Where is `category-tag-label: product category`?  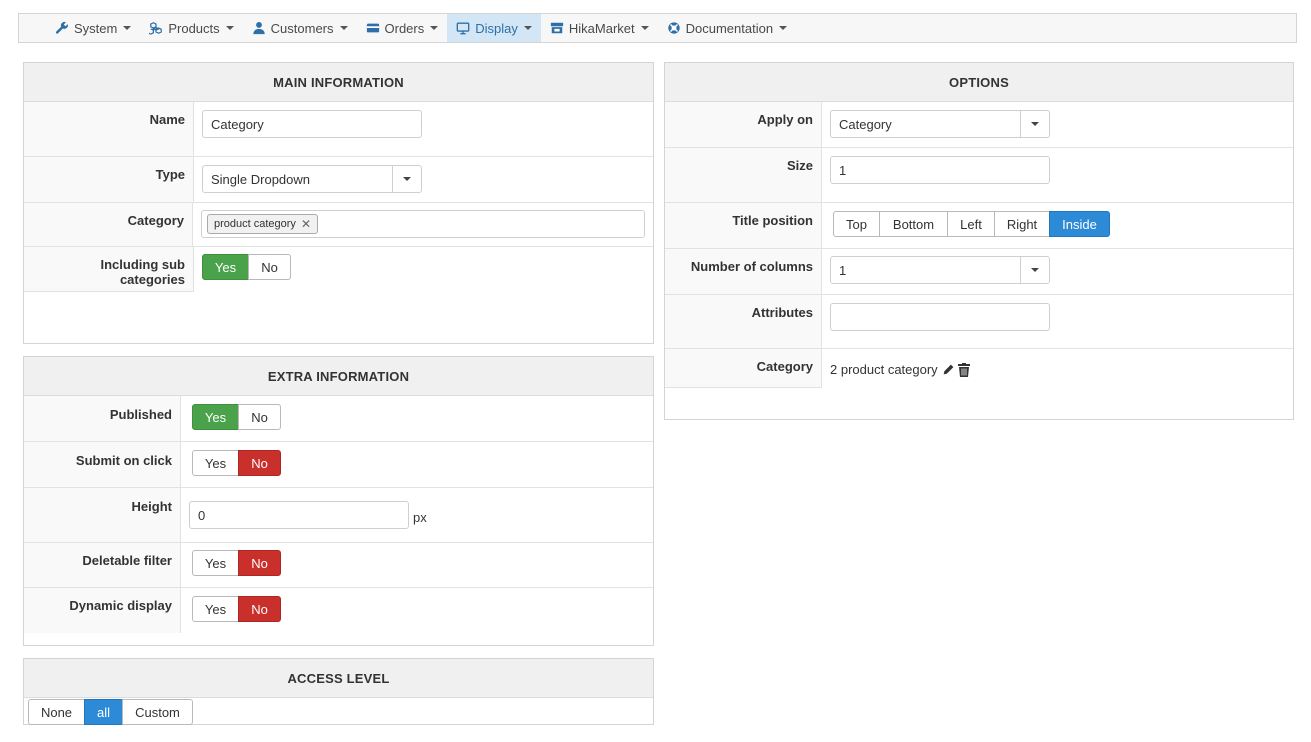 category-tag-label: product category is located at coordinates (255, 224).